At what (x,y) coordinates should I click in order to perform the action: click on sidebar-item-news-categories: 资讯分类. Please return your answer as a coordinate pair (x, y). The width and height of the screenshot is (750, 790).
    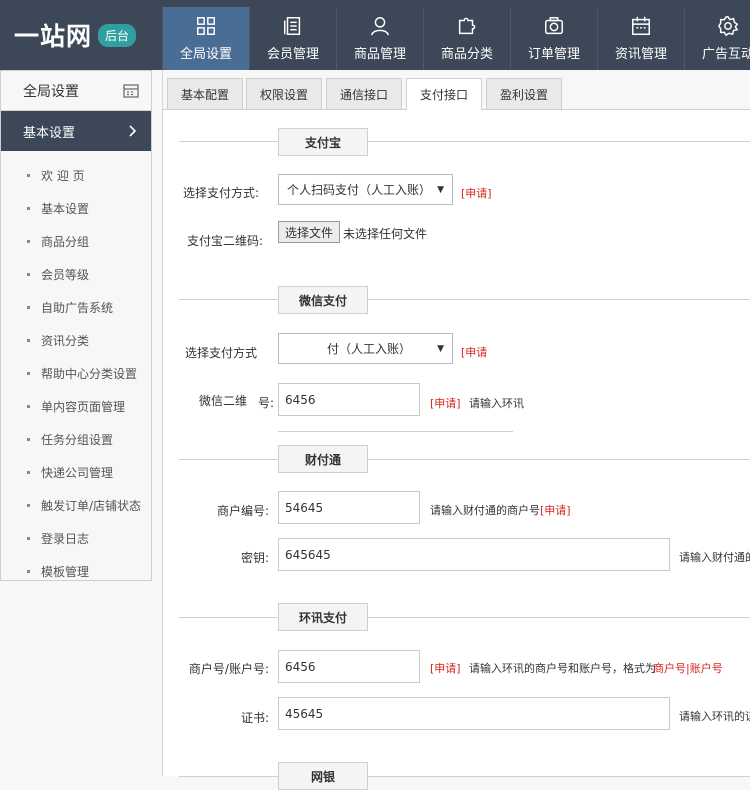
    Looking at the image, I should click on (76, 340).